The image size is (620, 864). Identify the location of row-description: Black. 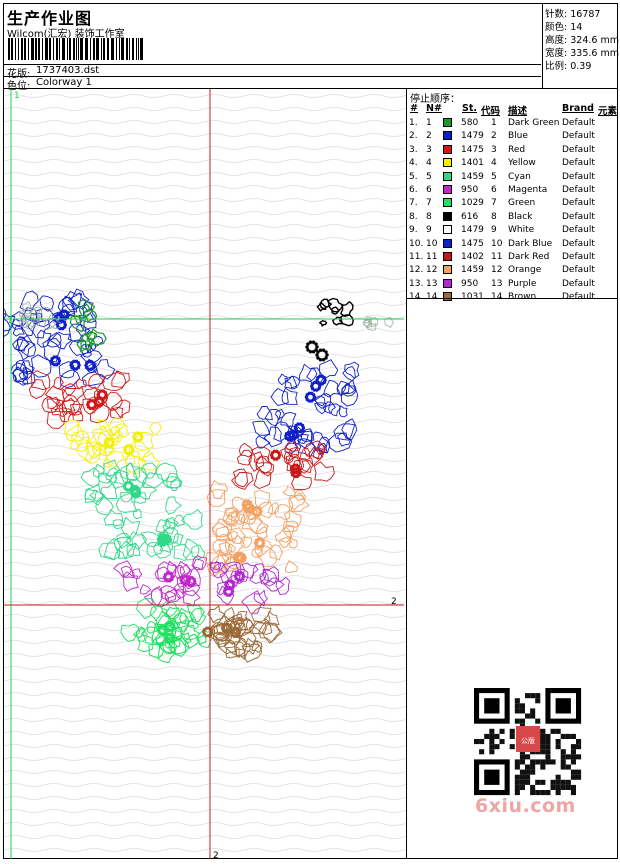
(520, 216).